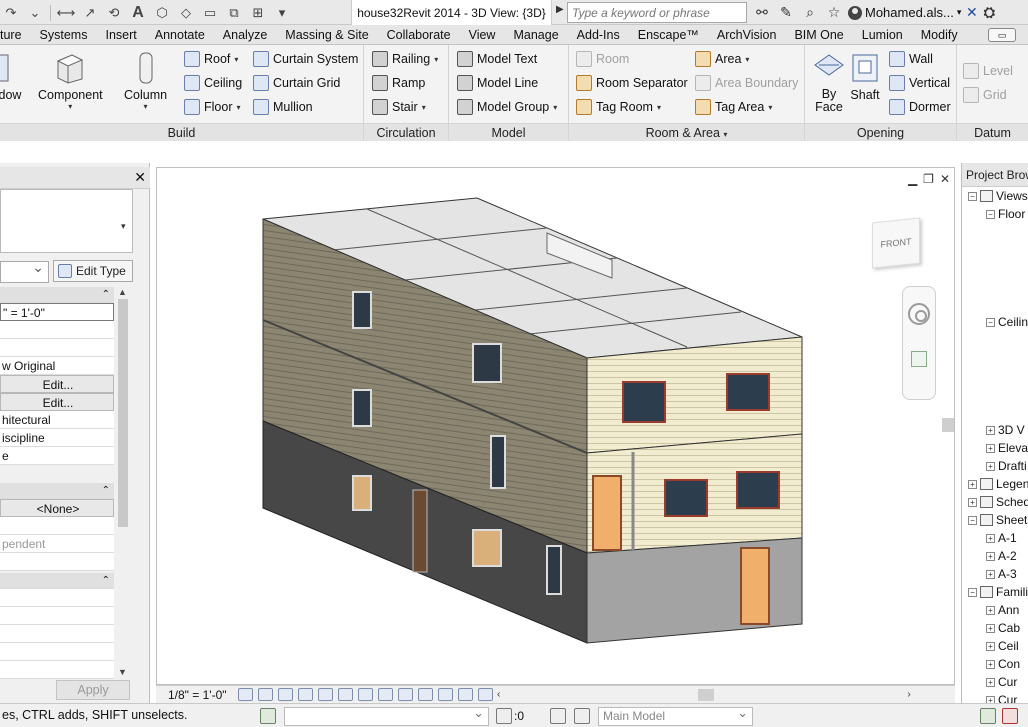 The height and width of the screenshot is (727, 1028). What do you see at coordinates (1001, 556) in the screenshot?
I see `browser-tree-item: + A-2` at bounding box center [1001, 556].